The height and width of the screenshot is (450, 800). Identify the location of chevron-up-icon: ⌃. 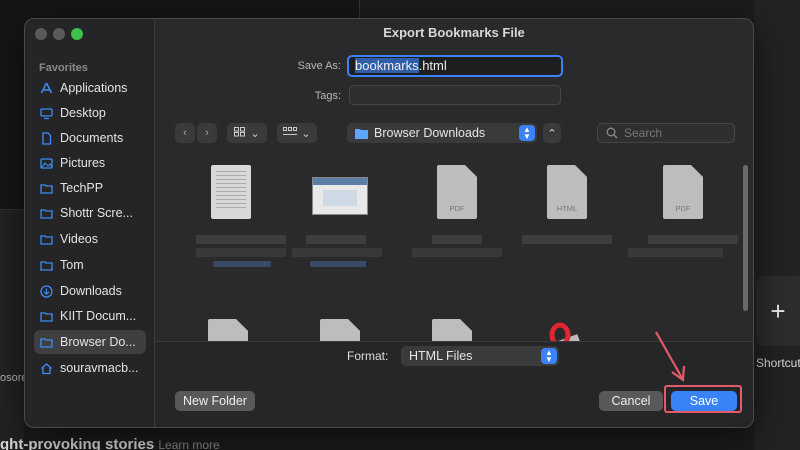
(552, 133).